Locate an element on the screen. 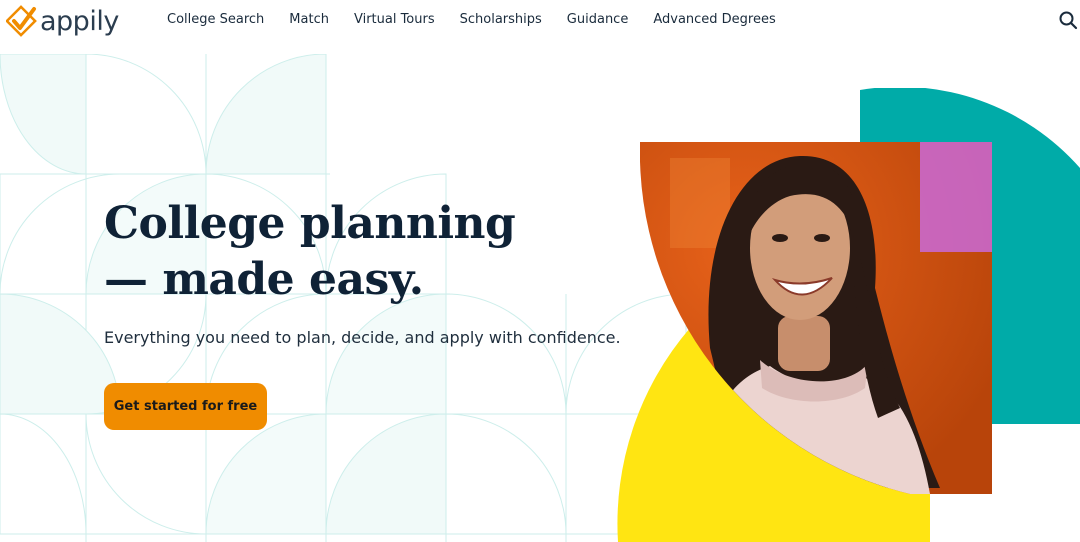 The height and width of the screenshot is (542, 1080). logo-wordmark: appily is located at coordinates (79, 21).